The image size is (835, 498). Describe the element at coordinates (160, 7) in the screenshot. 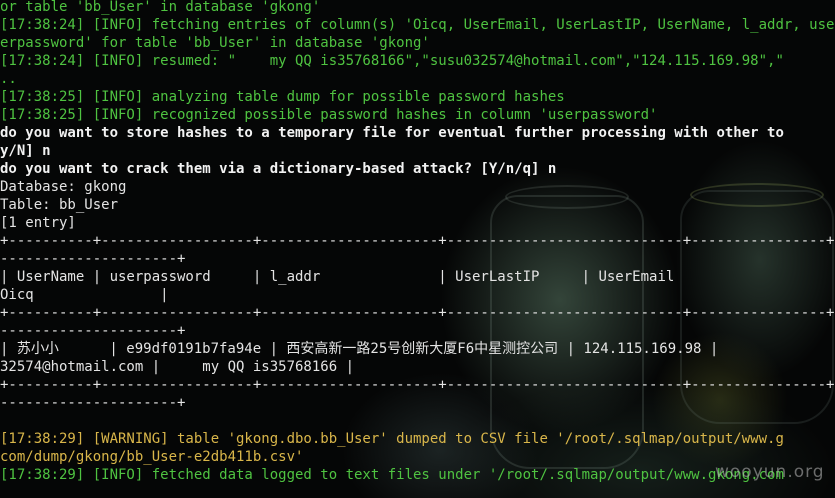

I see `terminal-line: or table 'bb_User' in database 'gkong'` at that location.